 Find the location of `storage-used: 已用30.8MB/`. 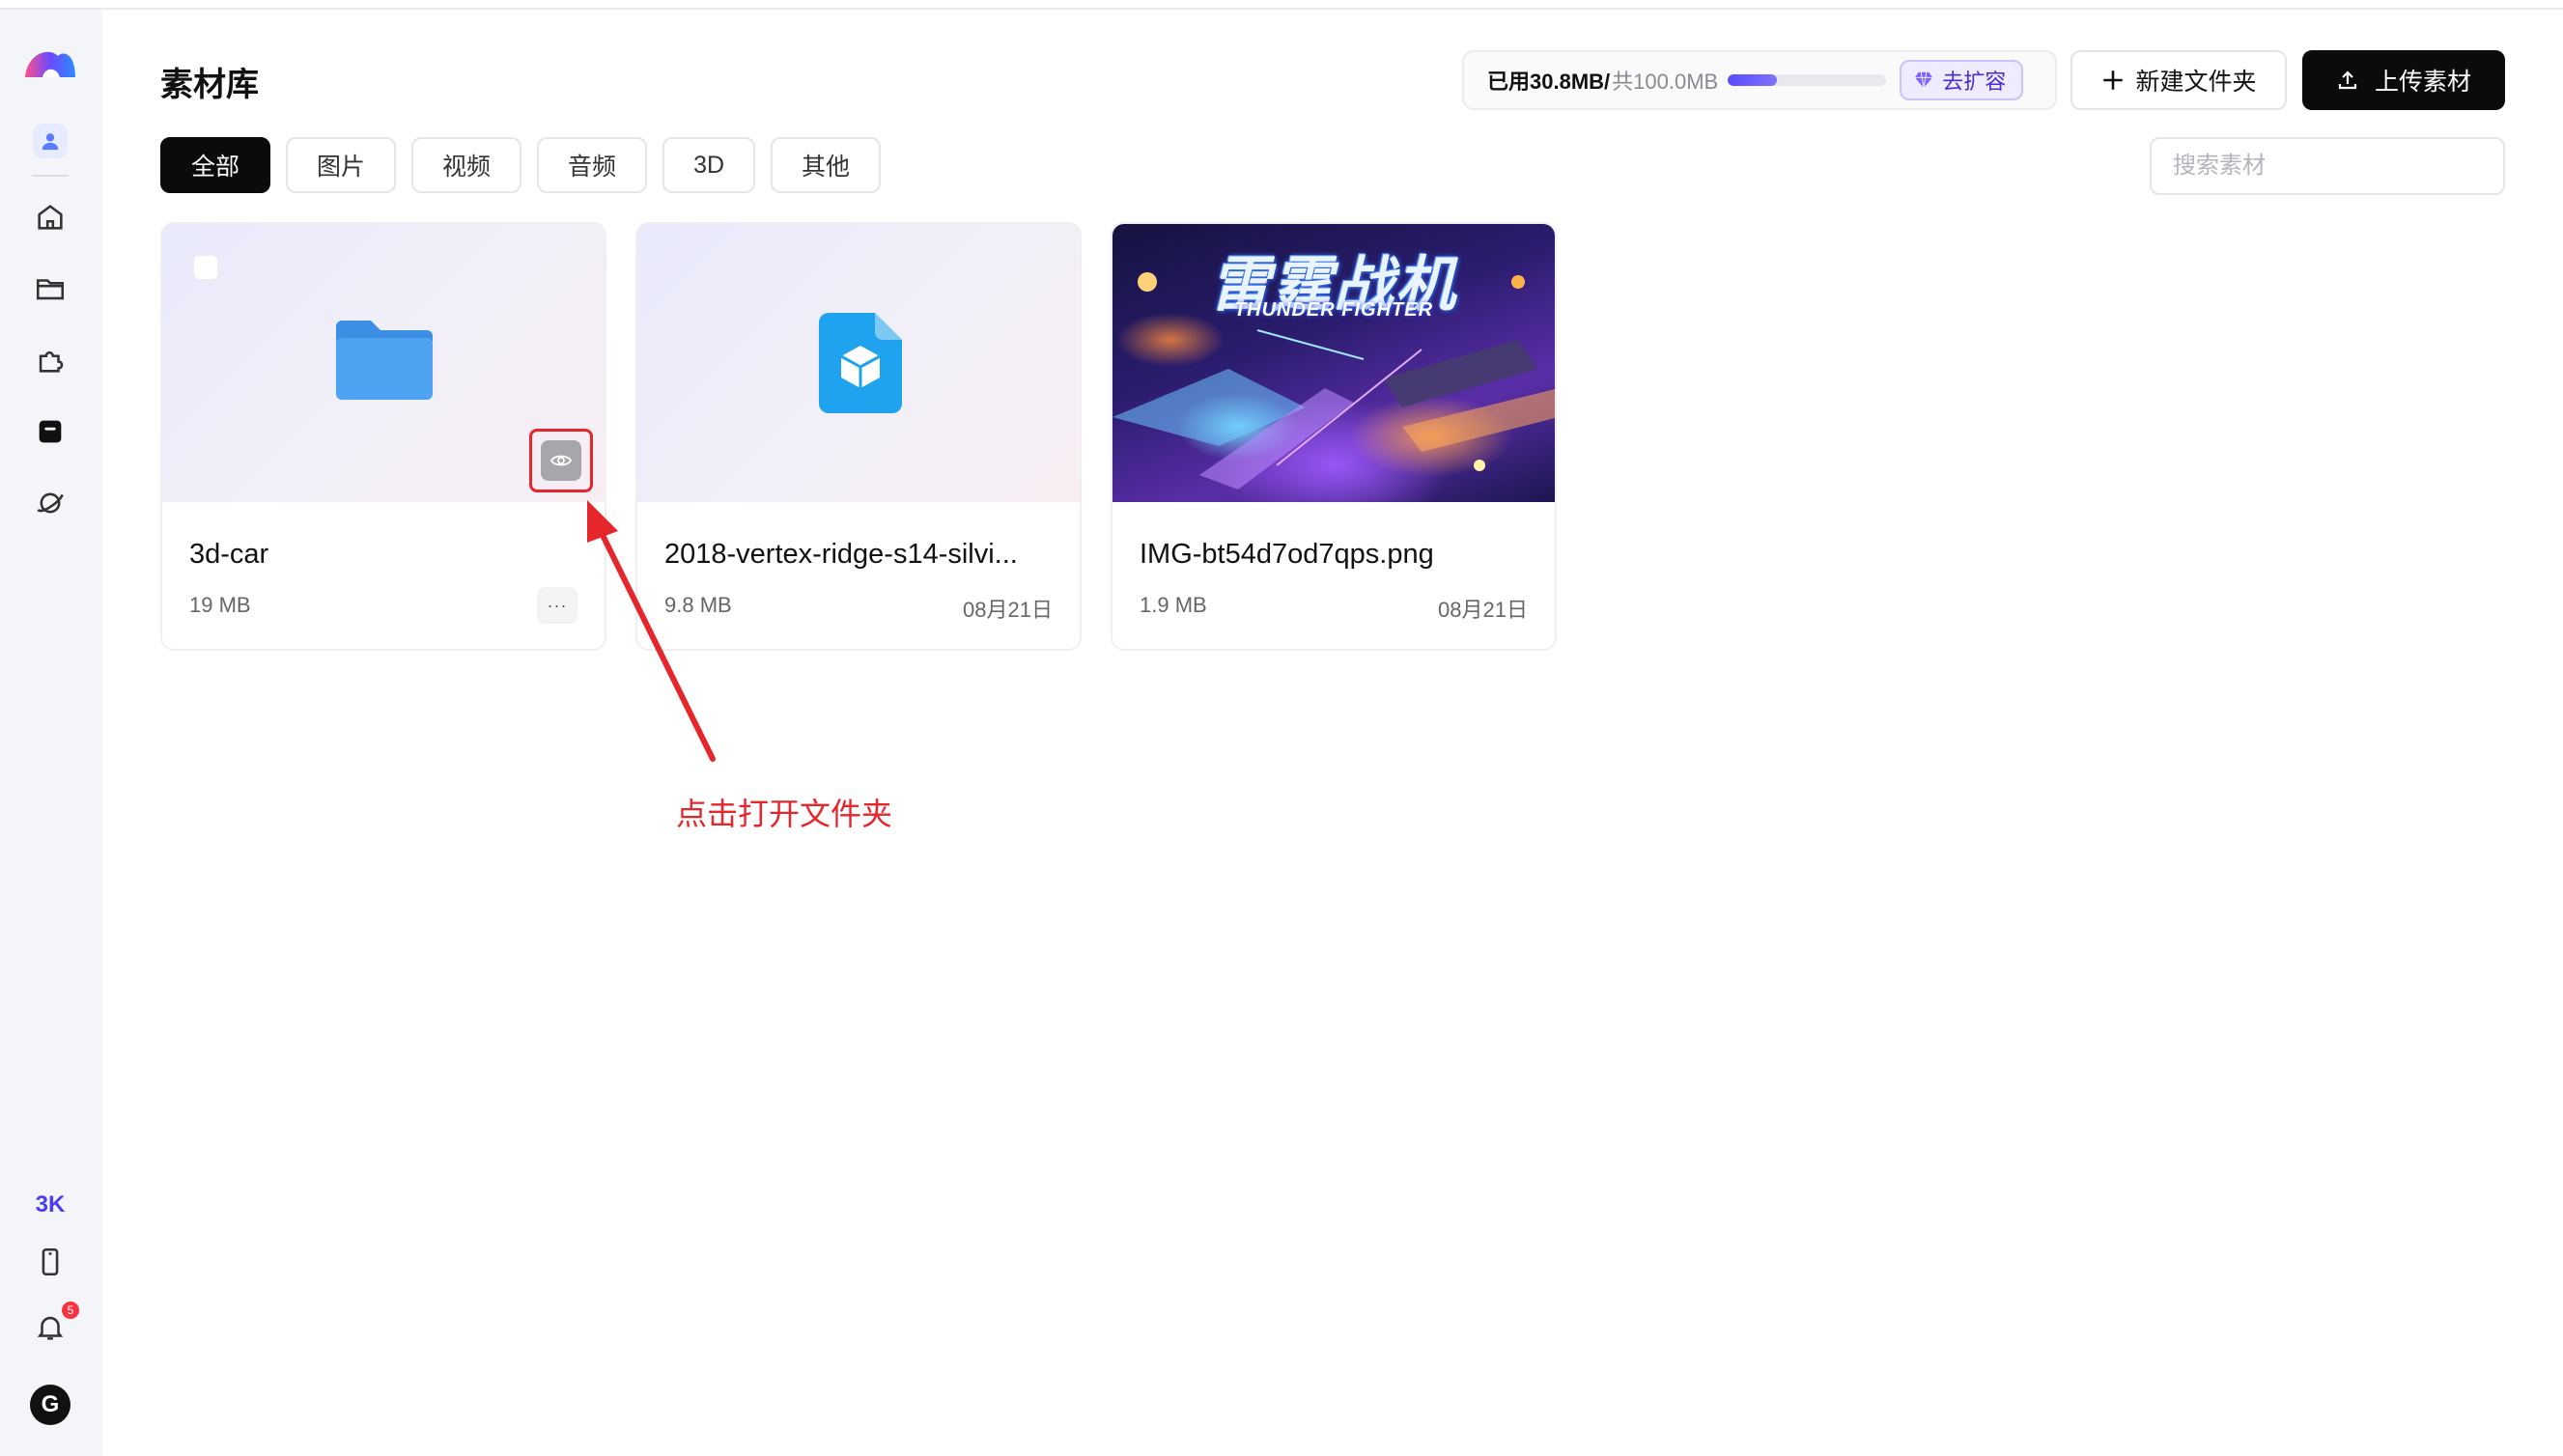

storage-used: 已用30.8MB/ is located at coordinates (1549, 82).